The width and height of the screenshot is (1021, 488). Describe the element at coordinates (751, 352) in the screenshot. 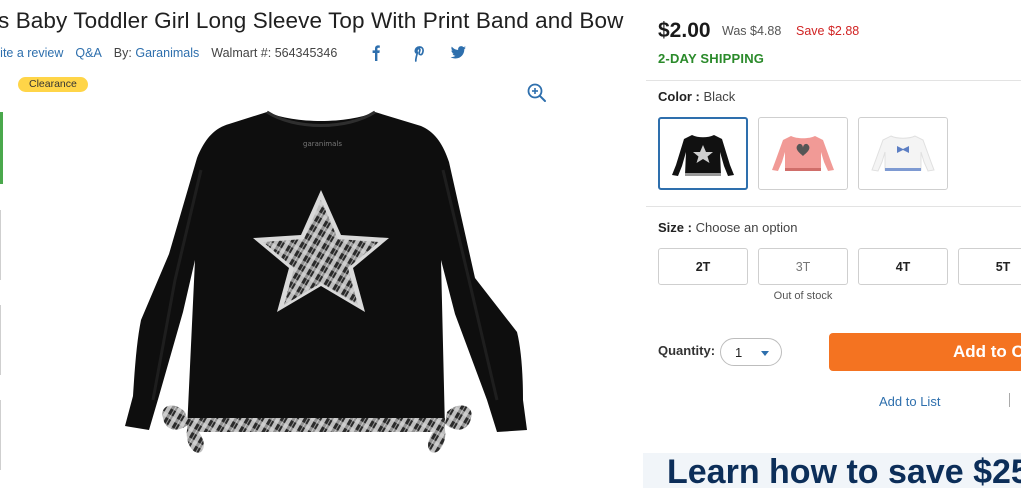

I see `quantity-select: 1` at that location.